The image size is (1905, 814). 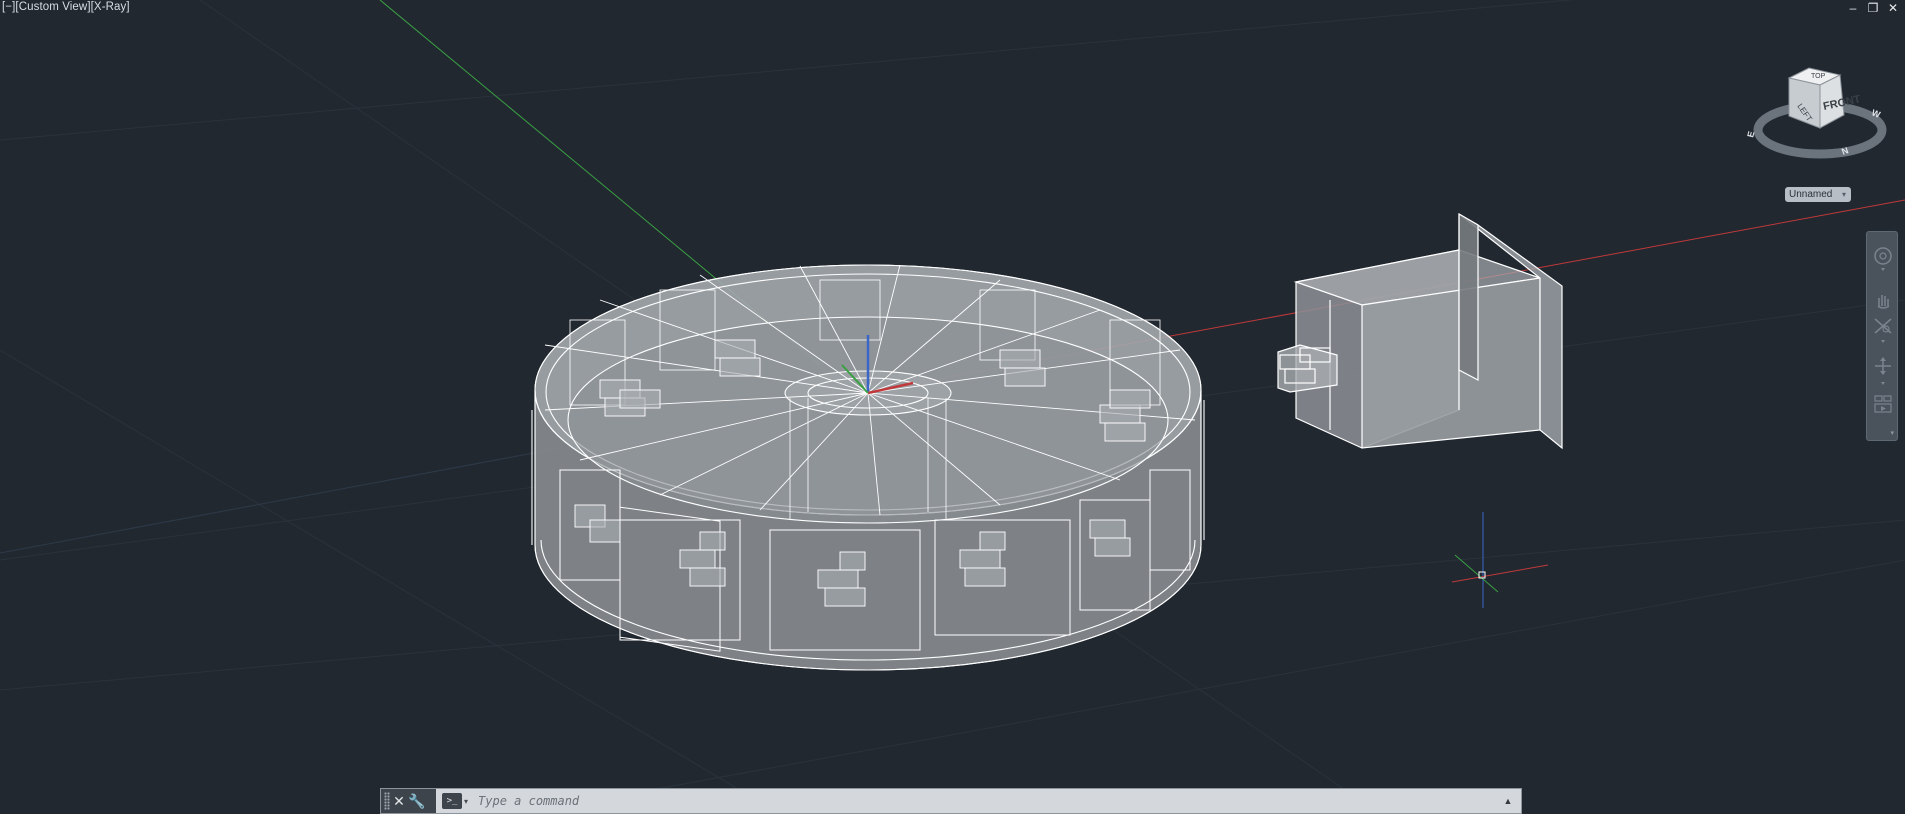 I want to click on viewcube: FRONT LEFT TOP W N E, so click(x=1820, y=113).